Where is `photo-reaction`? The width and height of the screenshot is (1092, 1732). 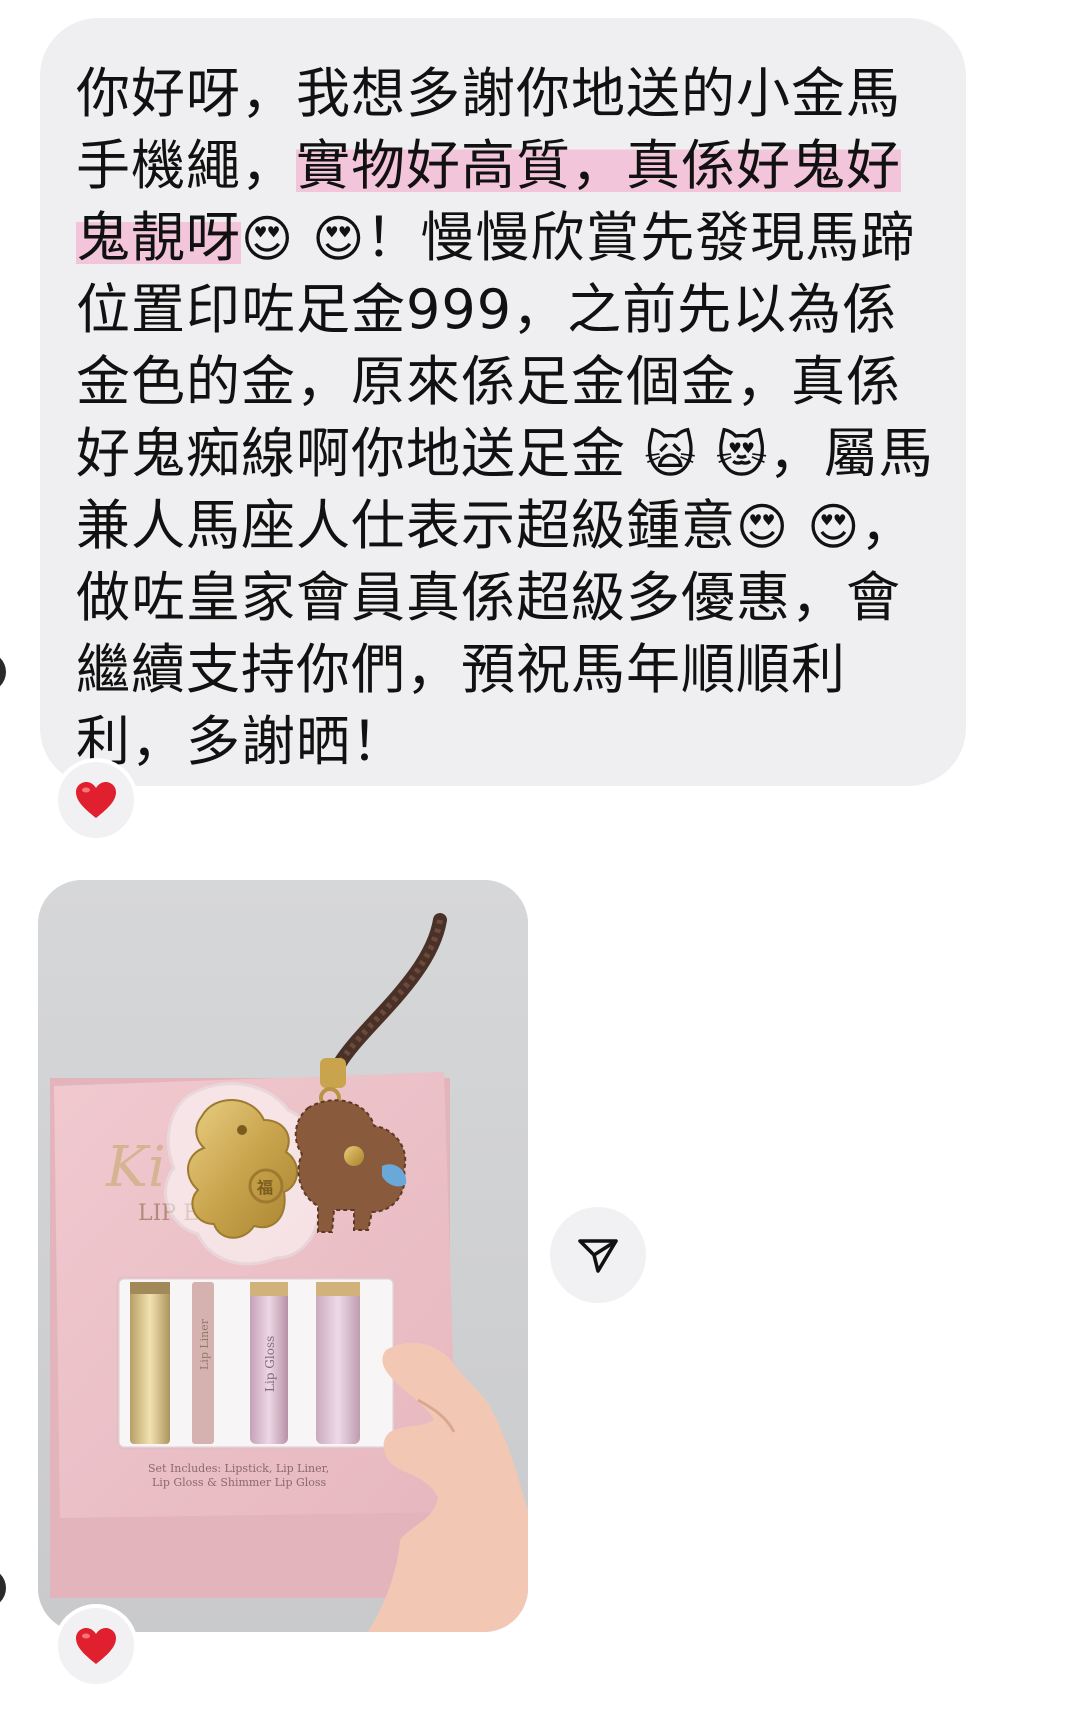
photo-reaction is located at coordinates (96, 1646).